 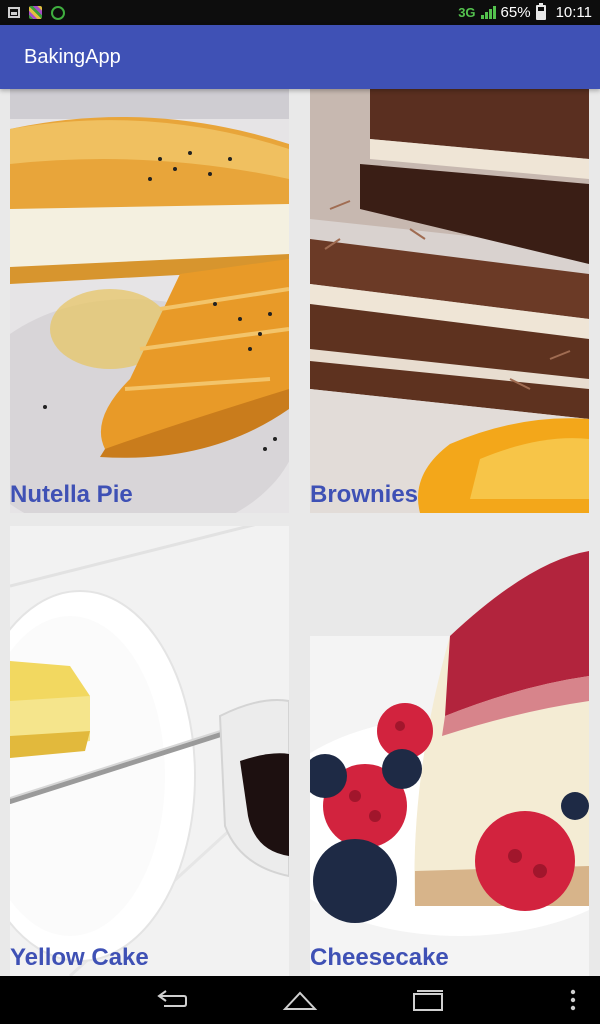 What do you see at coordinates (540, 11) in the screenshot?
I see `battery-icon` at bounding box center [540, 11].